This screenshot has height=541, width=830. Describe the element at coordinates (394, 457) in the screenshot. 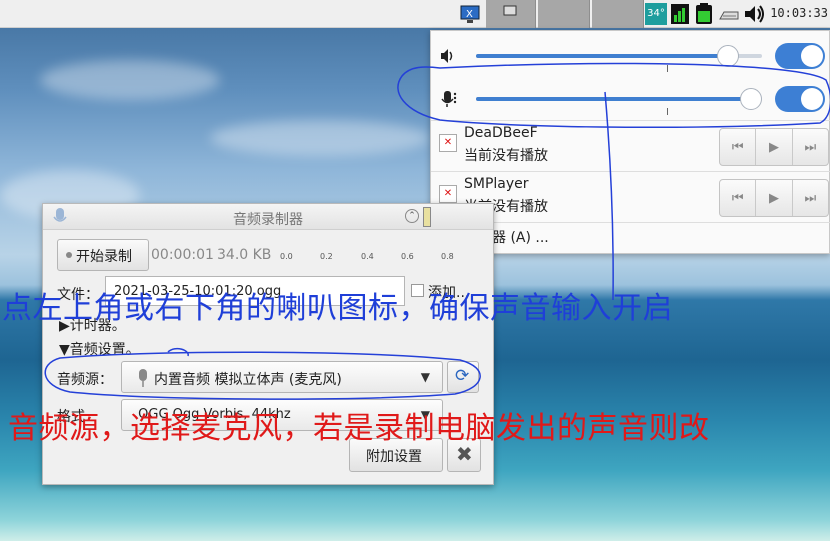

I see `extra-settings-label: 附加设置` at that location.